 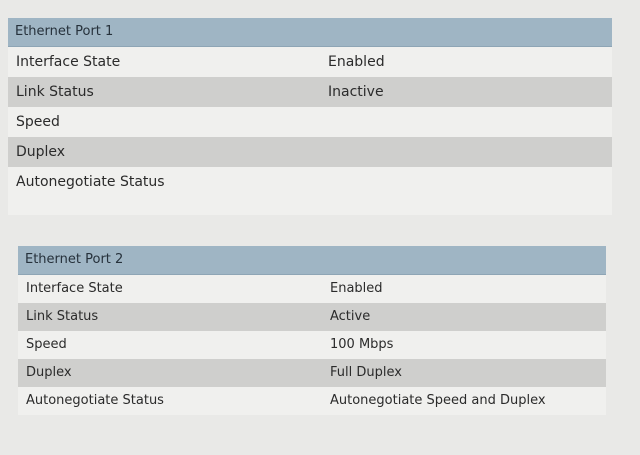 What do you see at coordinates (467, 122) in the screenshot?
I see `port1-speed-value` at bounding box center [467, 122].